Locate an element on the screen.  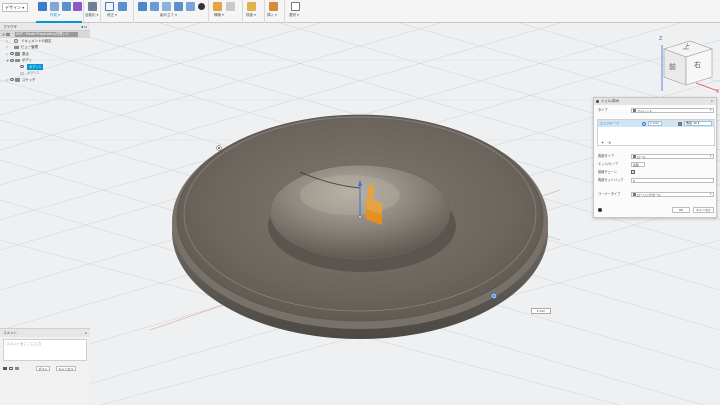
automate-icon is located at coordinates (92, 6).